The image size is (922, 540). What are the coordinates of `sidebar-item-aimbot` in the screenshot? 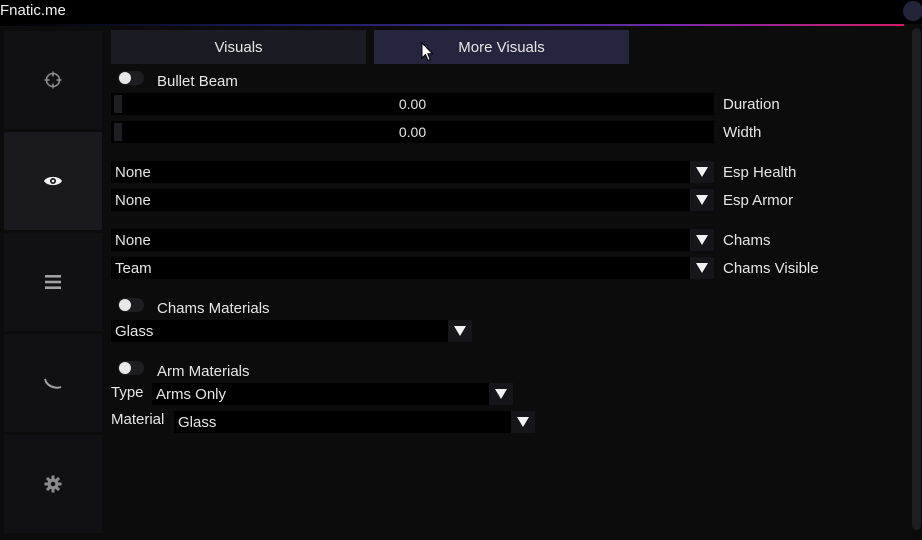 It's located at (53, 80).